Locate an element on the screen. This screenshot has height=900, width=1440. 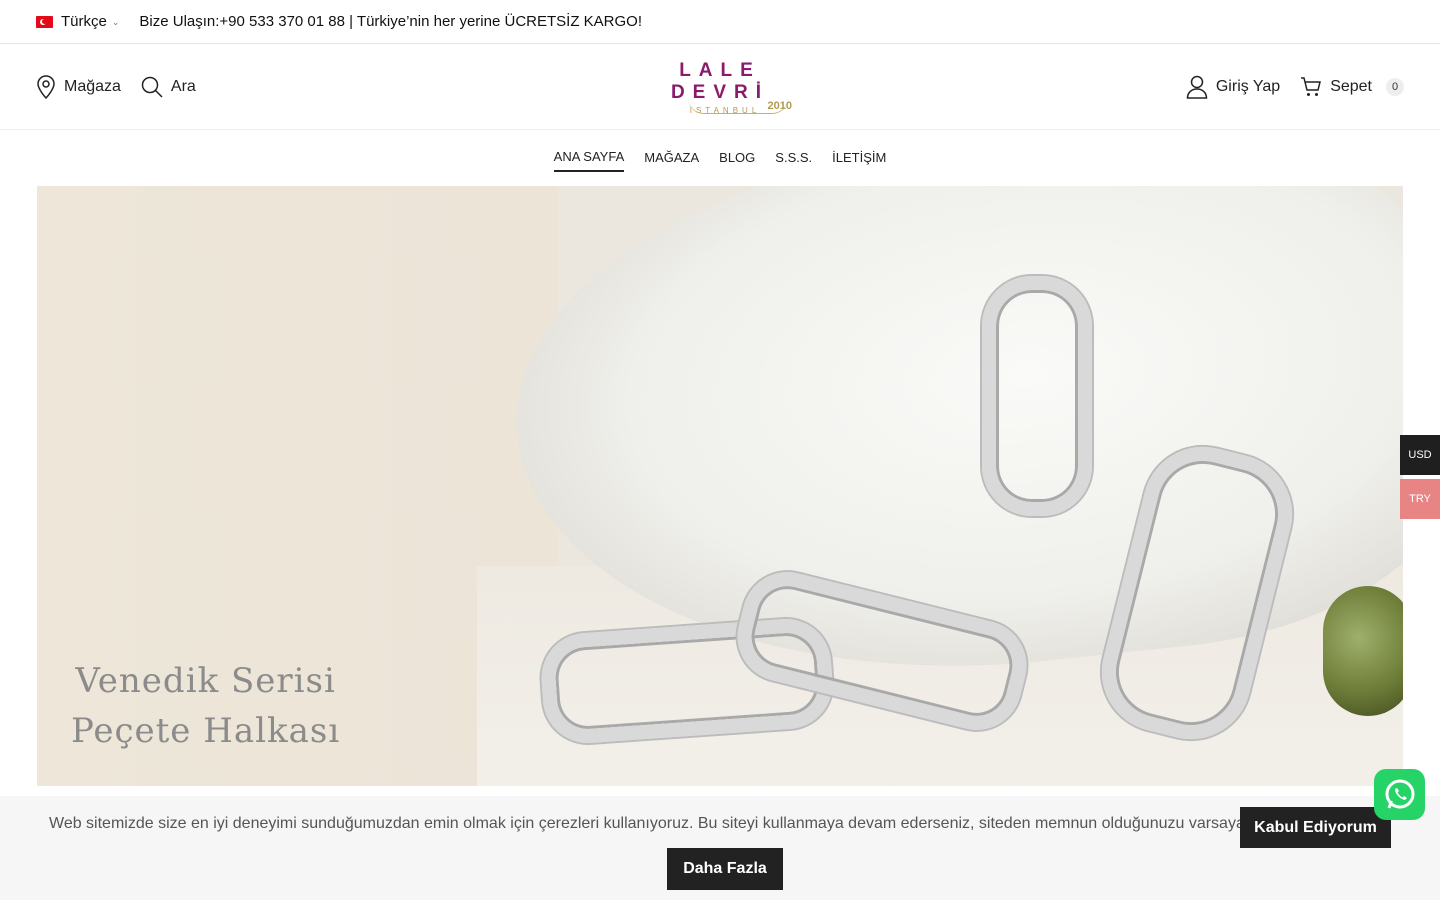
main-nav: ANA SAYFA MAĞAZA BLOG S.S.S. İLETİŞİM is located at coordinates (720, 157).